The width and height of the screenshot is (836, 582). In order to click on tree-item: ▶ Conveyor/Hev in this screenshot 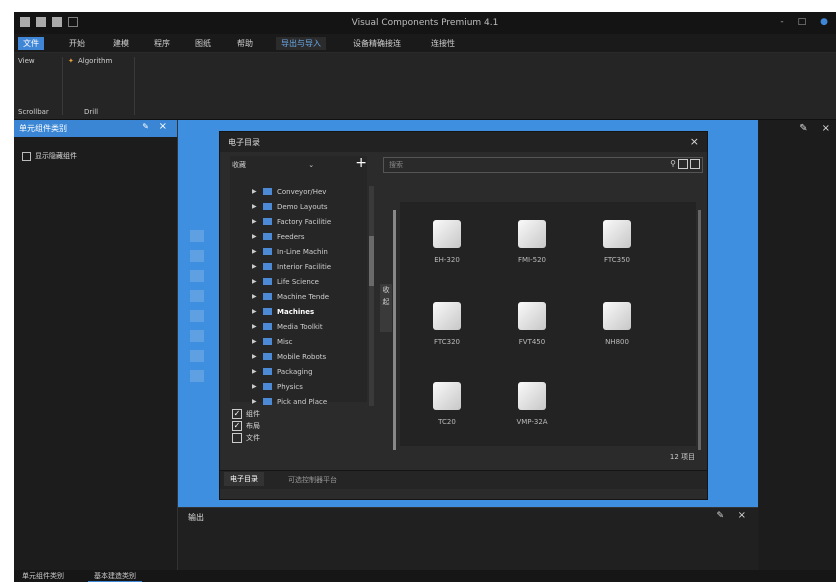, I will do `click(291, 191)`.